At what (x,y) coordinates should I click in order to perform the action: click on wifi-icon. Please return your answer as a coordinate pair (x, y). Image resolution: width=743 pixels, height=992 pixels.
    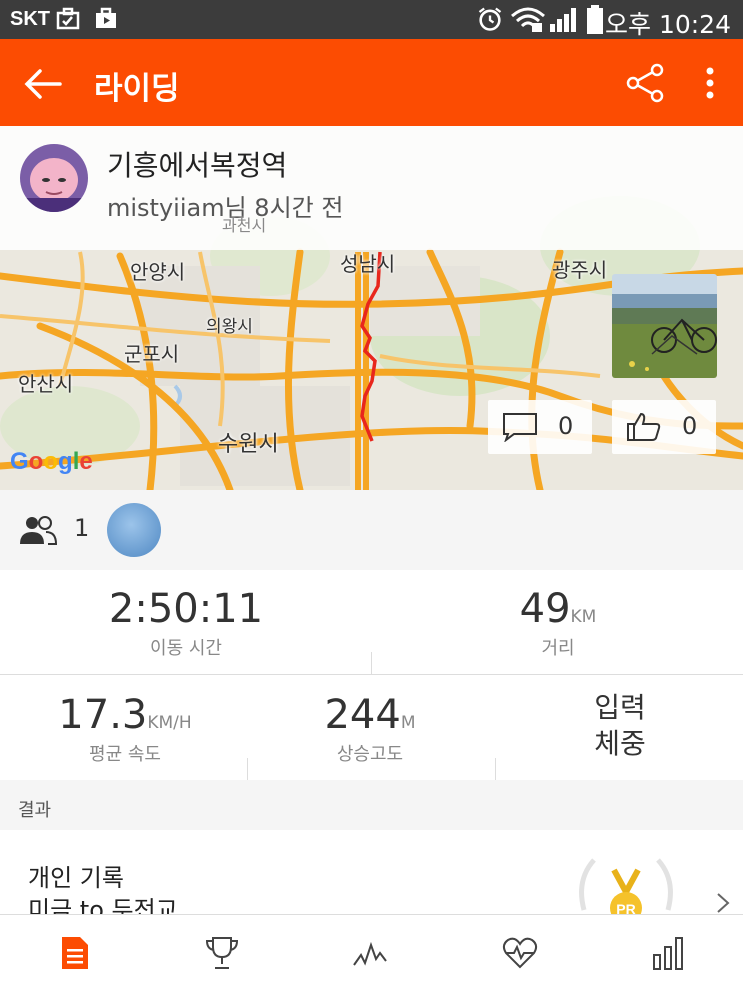
    Looking at the image, I should click on (528, 19).